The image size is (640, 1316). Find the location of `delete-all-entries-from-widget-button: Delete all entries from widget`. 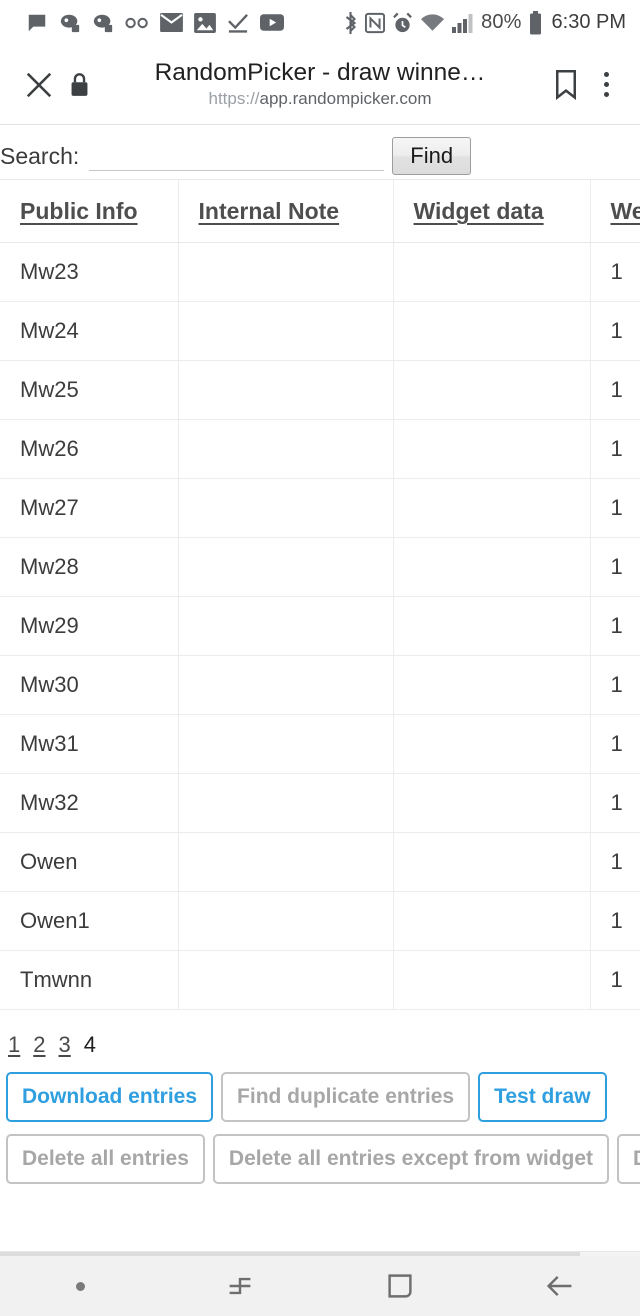

delete-all-entries-from-widget-button: Delete all entries from widget is located at coordinates (628, 1159).